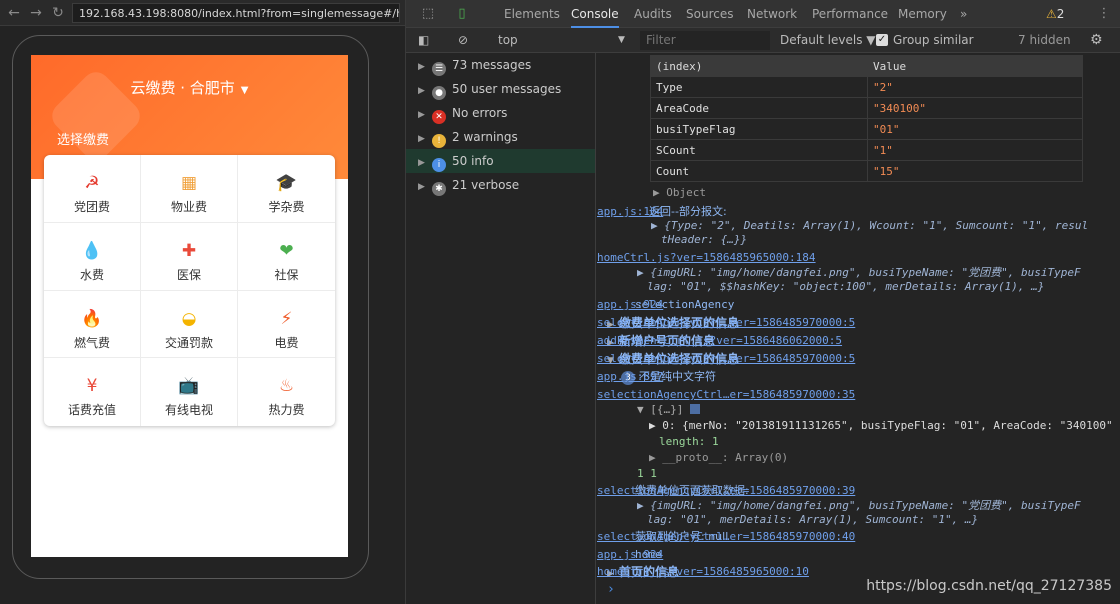 Image resolution: width=1120 pixels, height=604 pixels. I want to click on tab-audits: Audits, so click(653, 14).